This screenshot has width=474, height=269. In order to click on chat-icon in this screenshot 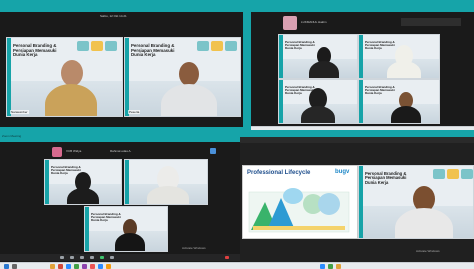, I will do `click(92, 257)`.